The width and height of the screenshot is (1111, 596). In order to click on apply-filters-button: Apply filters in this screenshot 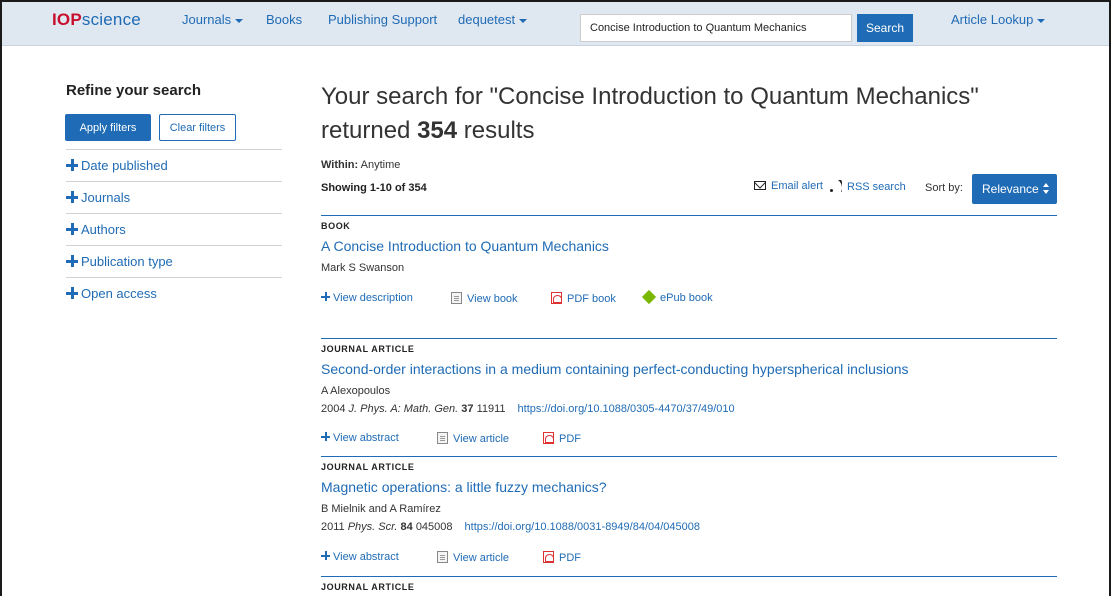, I will do `click(108, 127)`.